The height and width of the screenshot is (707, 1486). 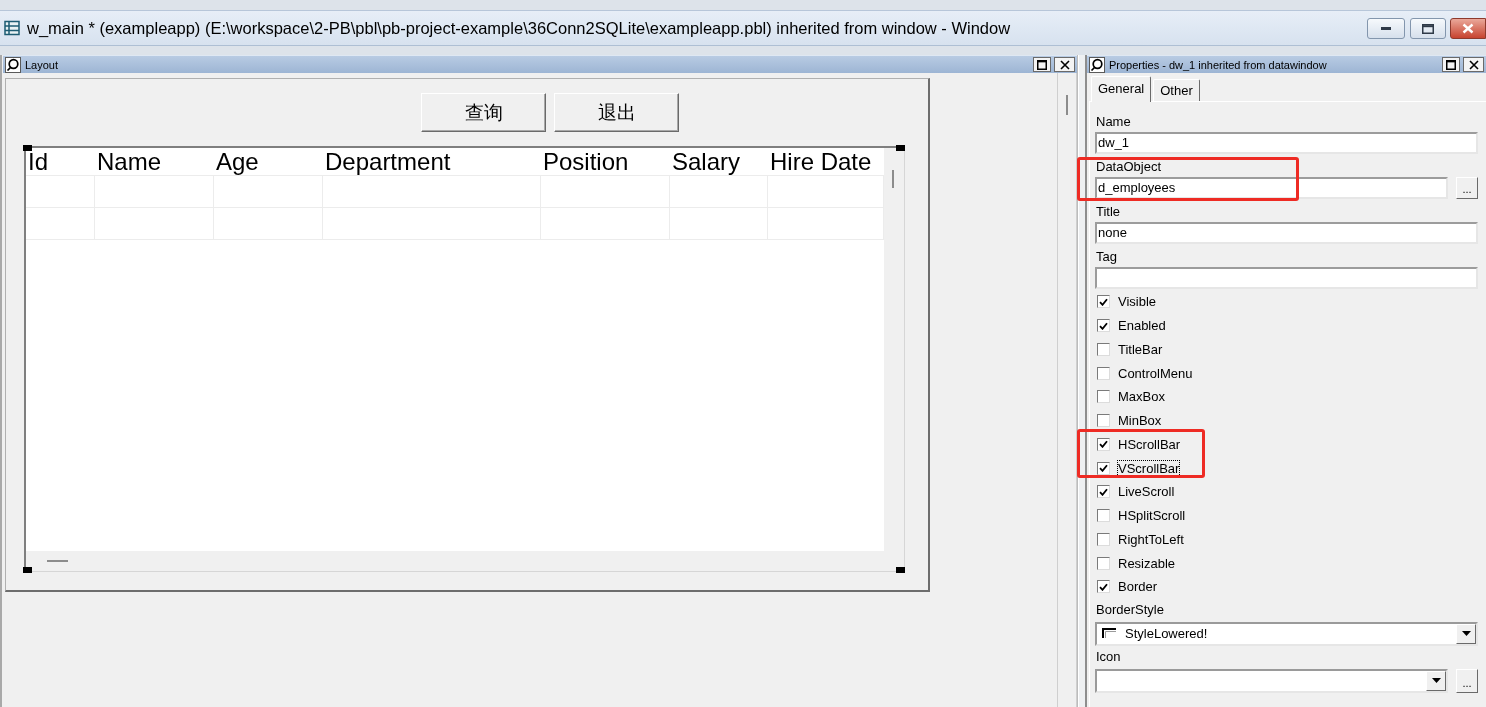 What do you see at coordinates (706, 161) in the screenshot?
I see `column-header: Salary` at bounding box center [706, 161].